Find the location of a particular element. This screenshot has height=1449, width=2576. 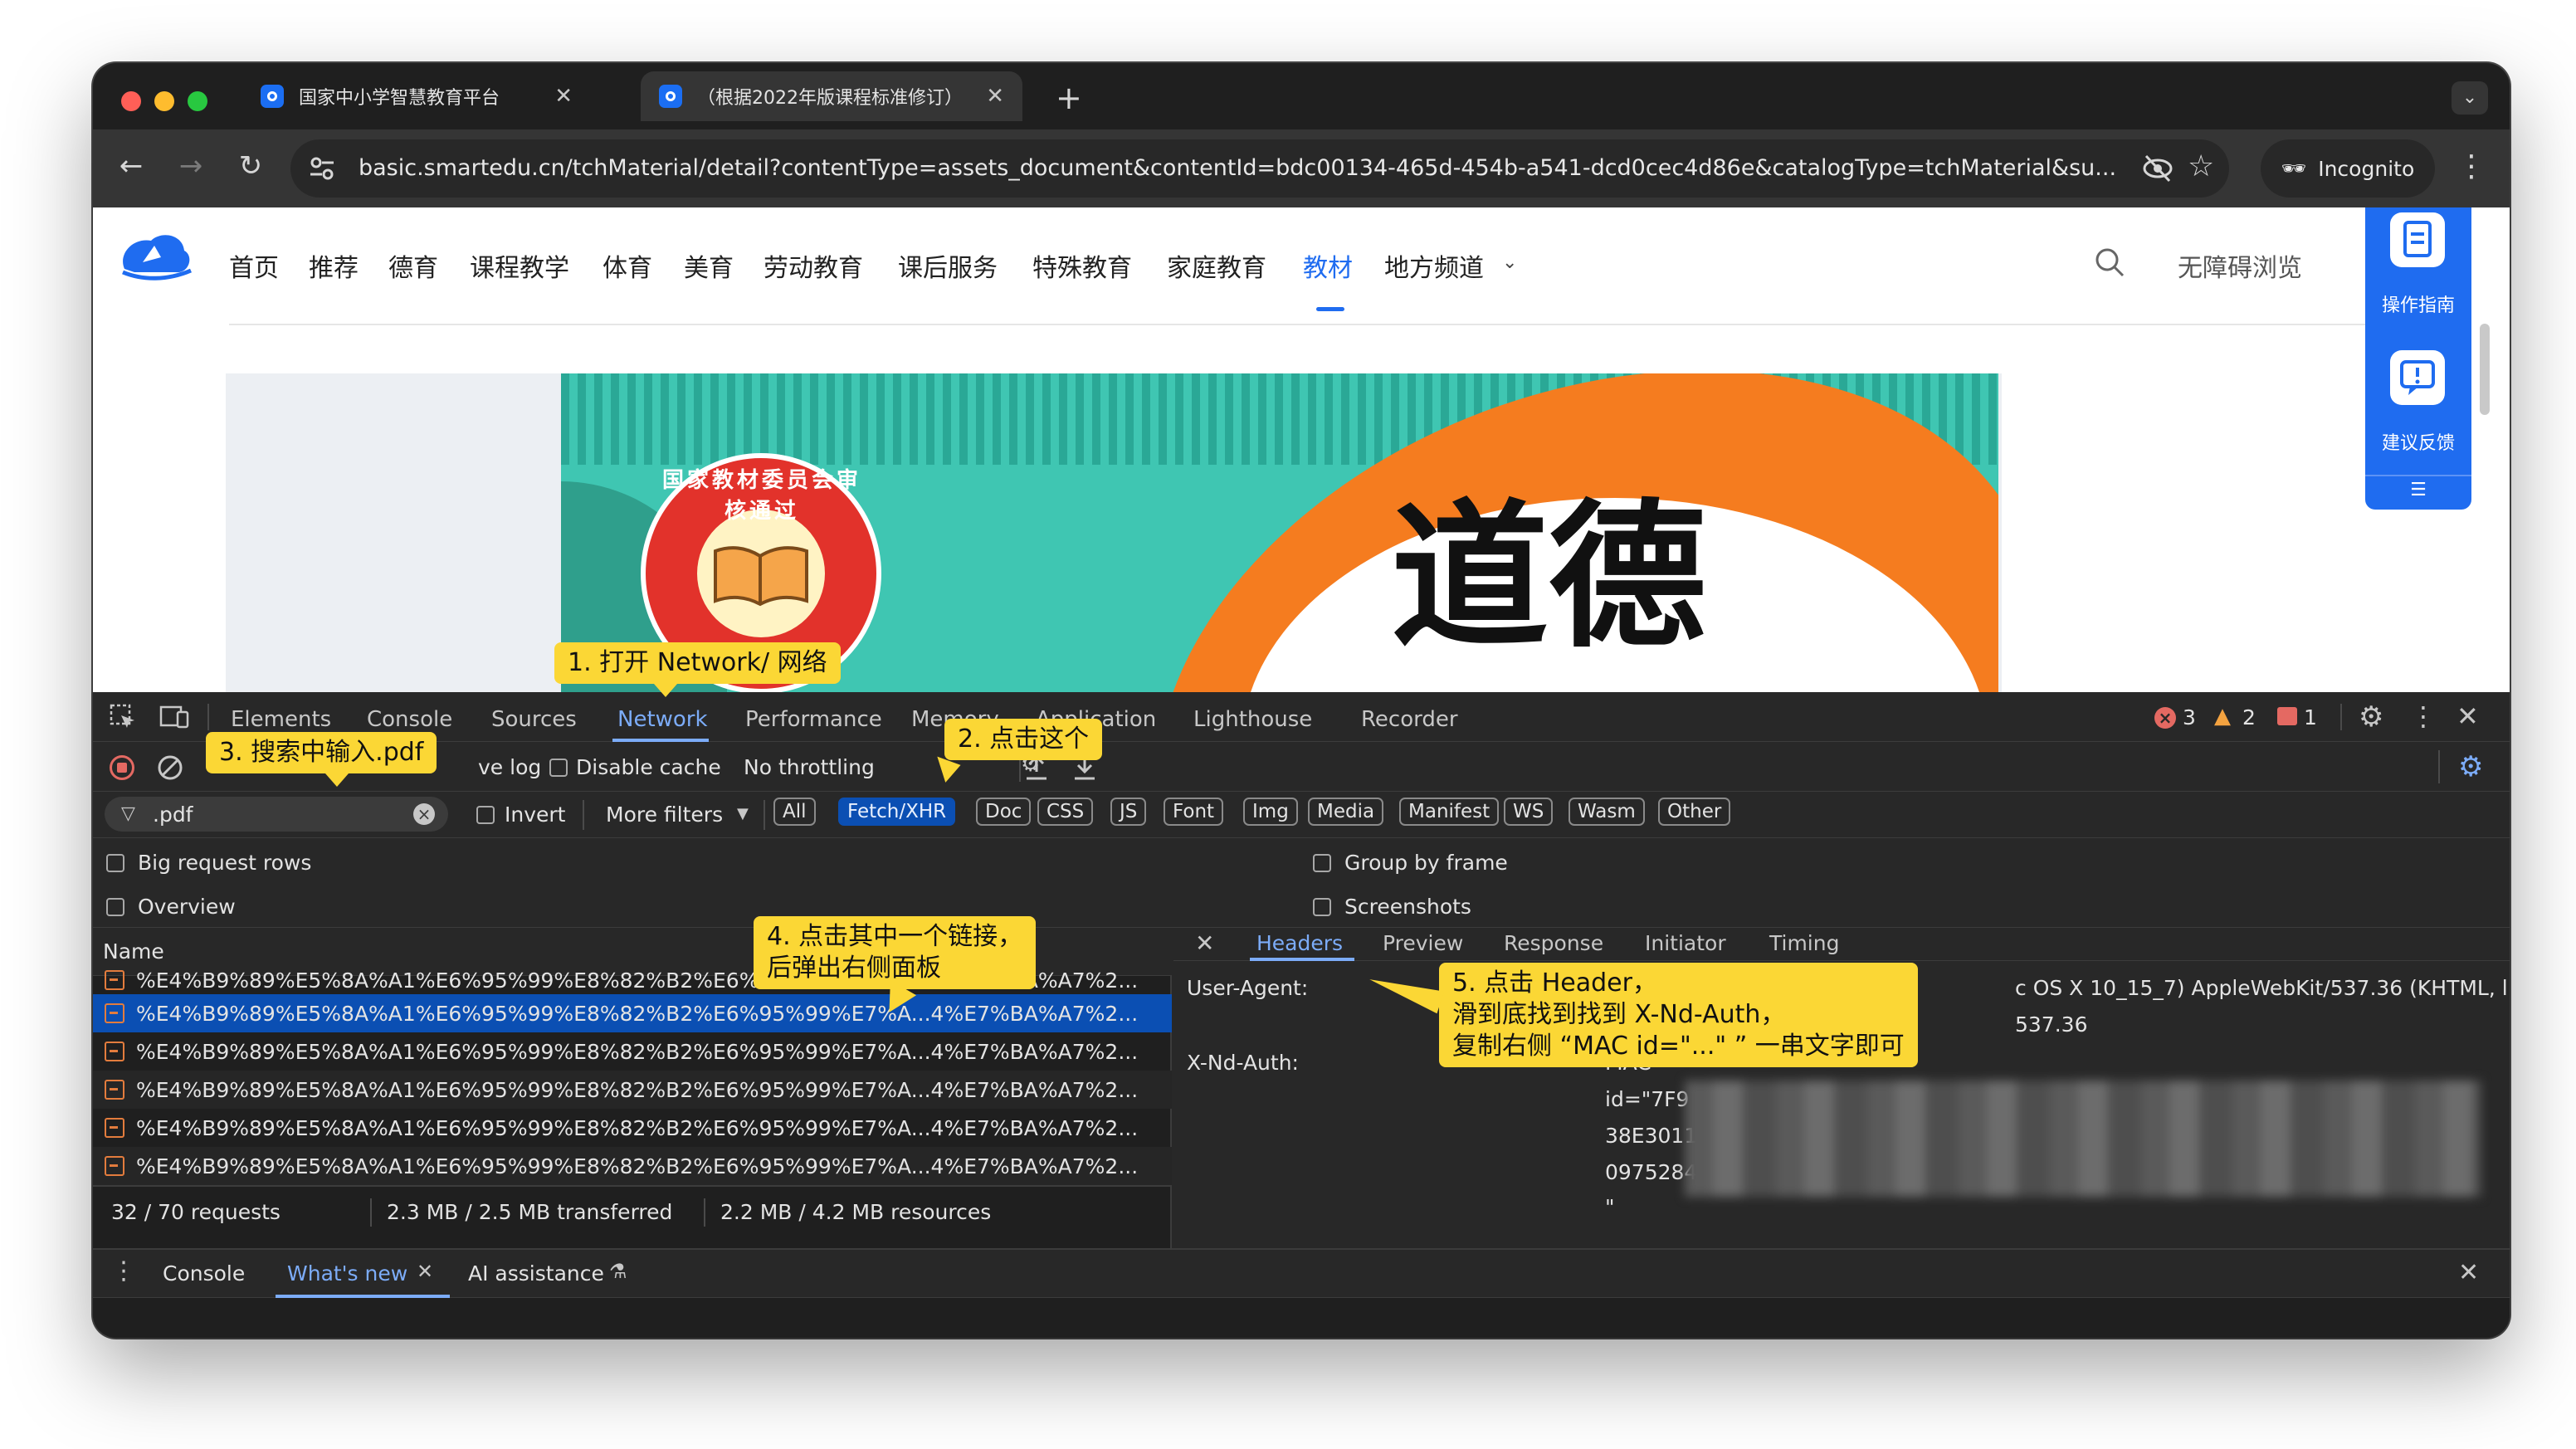

accessibility-link: 无障碍浏览 is located at coordinates (2240, 266).